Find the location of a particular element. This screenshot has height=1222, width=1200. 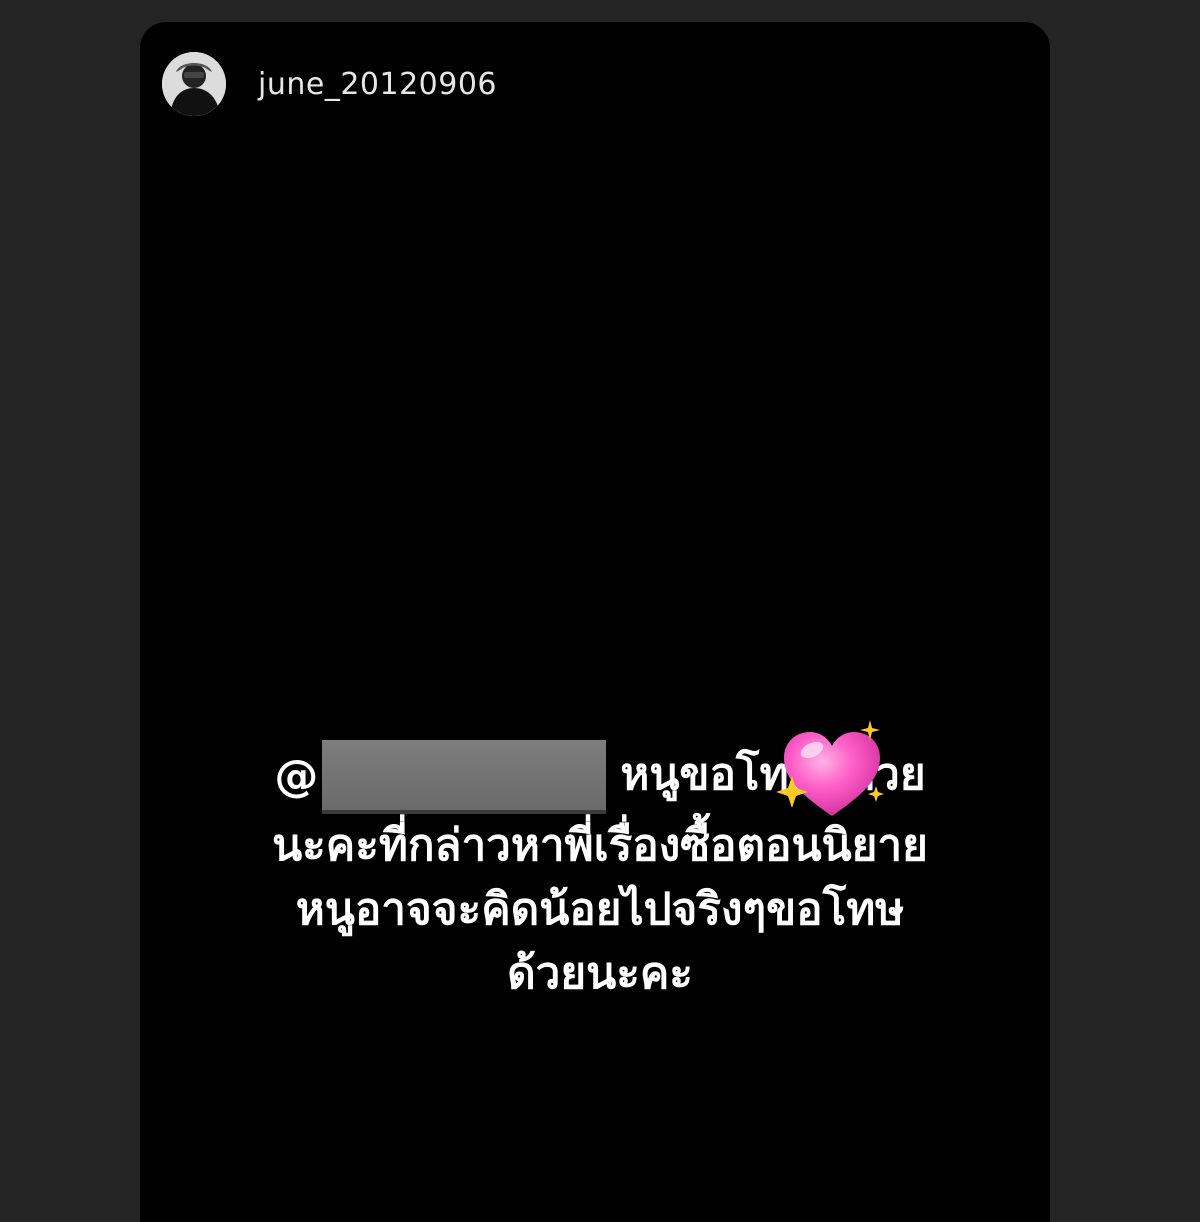

sparkling-heart-sticker is located at coordinates (830, 768).